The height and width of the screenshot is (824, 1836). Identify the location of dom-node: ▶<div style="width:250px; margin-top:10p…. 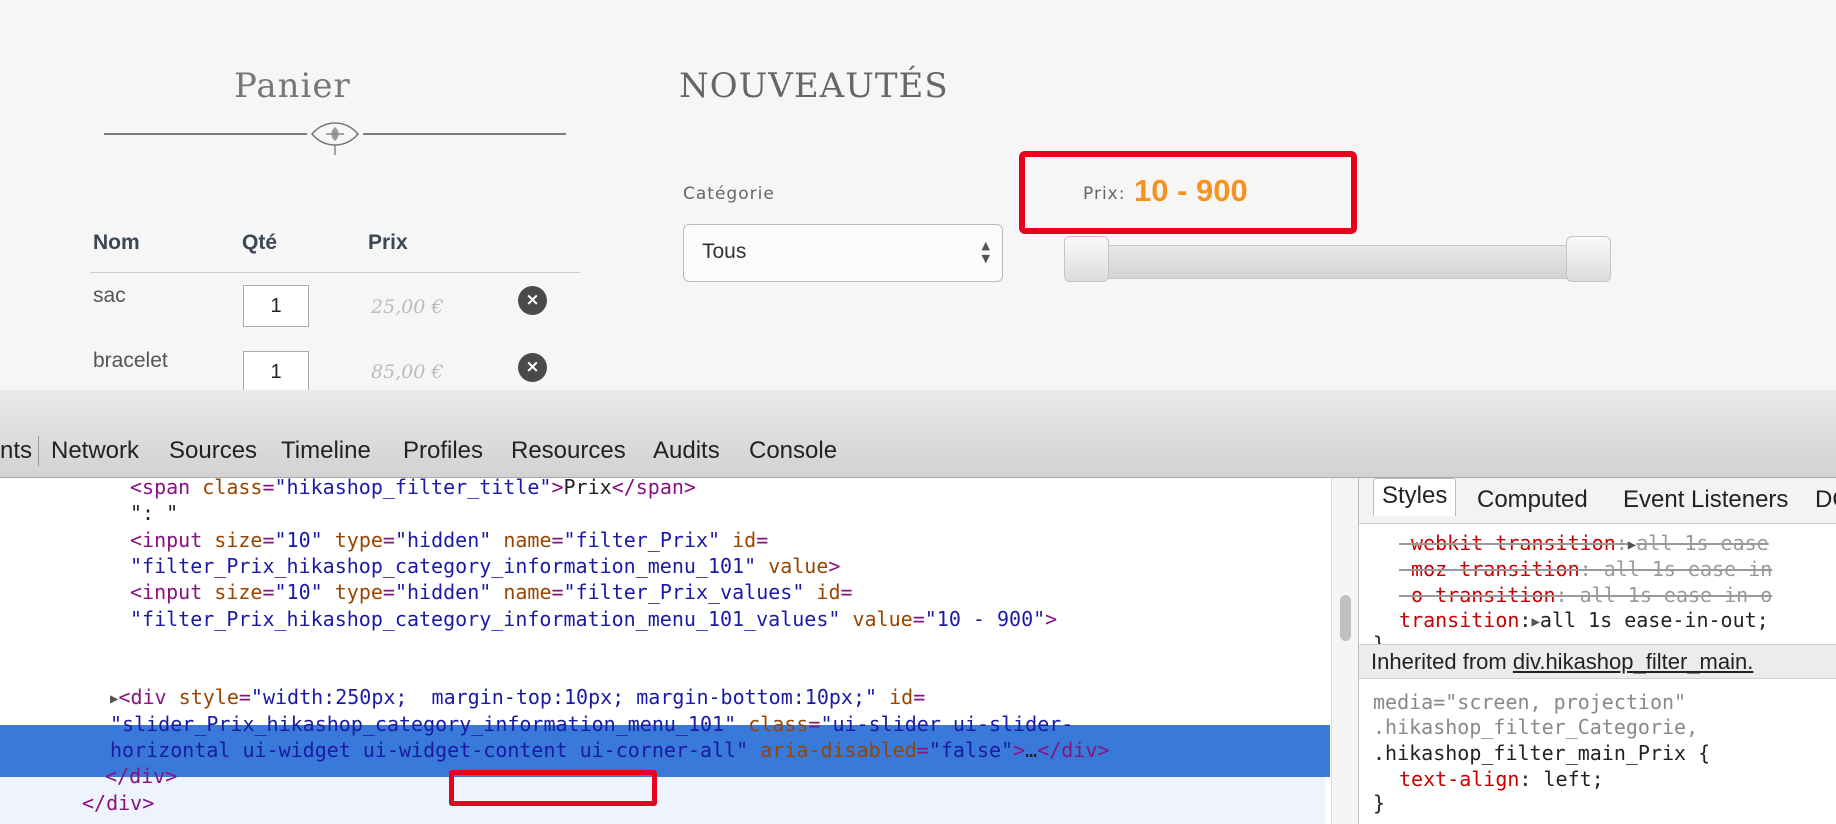
(517, 697).